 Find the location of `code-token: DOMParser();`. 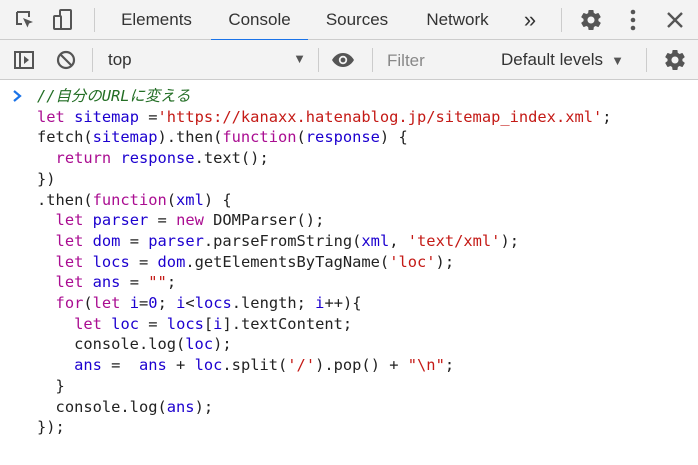

code-token: DOMParser(); is located at coordinates (264, 220).